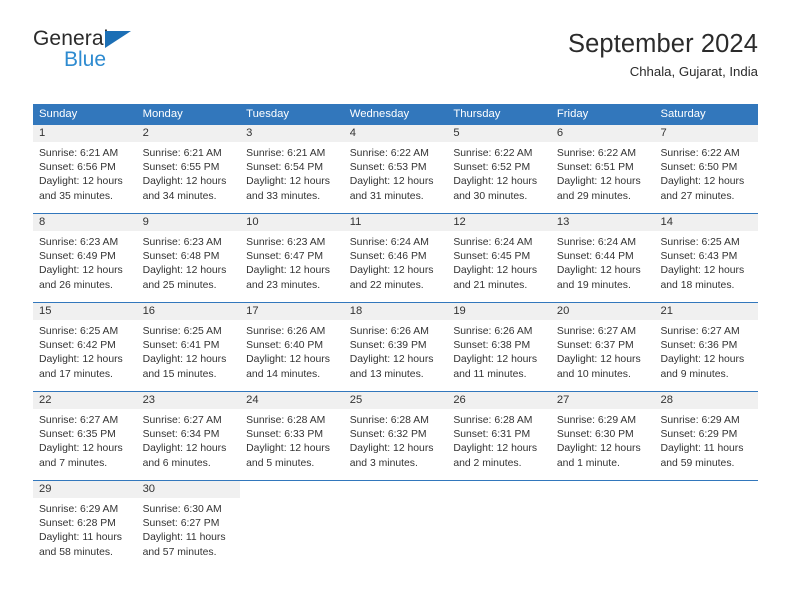 This screenshot has width=792, height=612. What do you see at coordinates (145, 222) in the screenshot?
I see `day-number: 9` at bounding box center [145, 222].